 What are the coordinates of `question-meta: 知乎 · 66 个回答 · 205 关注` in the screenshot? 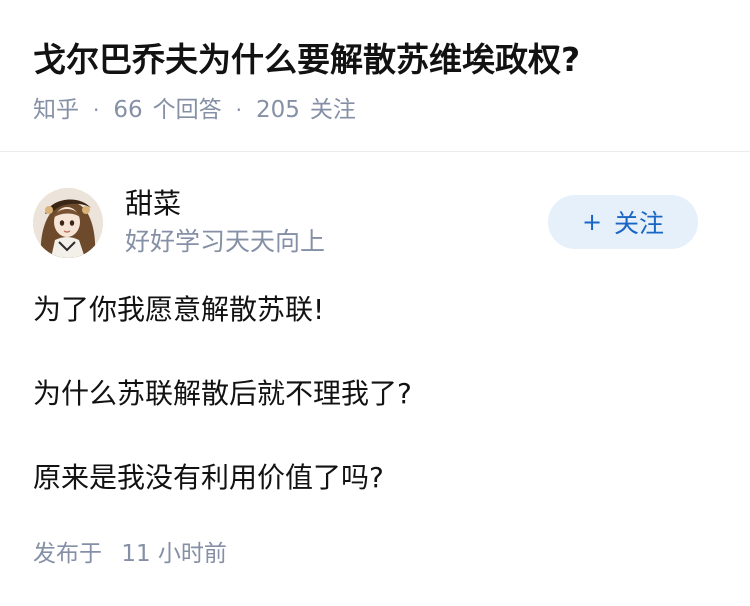 It's located at (194, 110).